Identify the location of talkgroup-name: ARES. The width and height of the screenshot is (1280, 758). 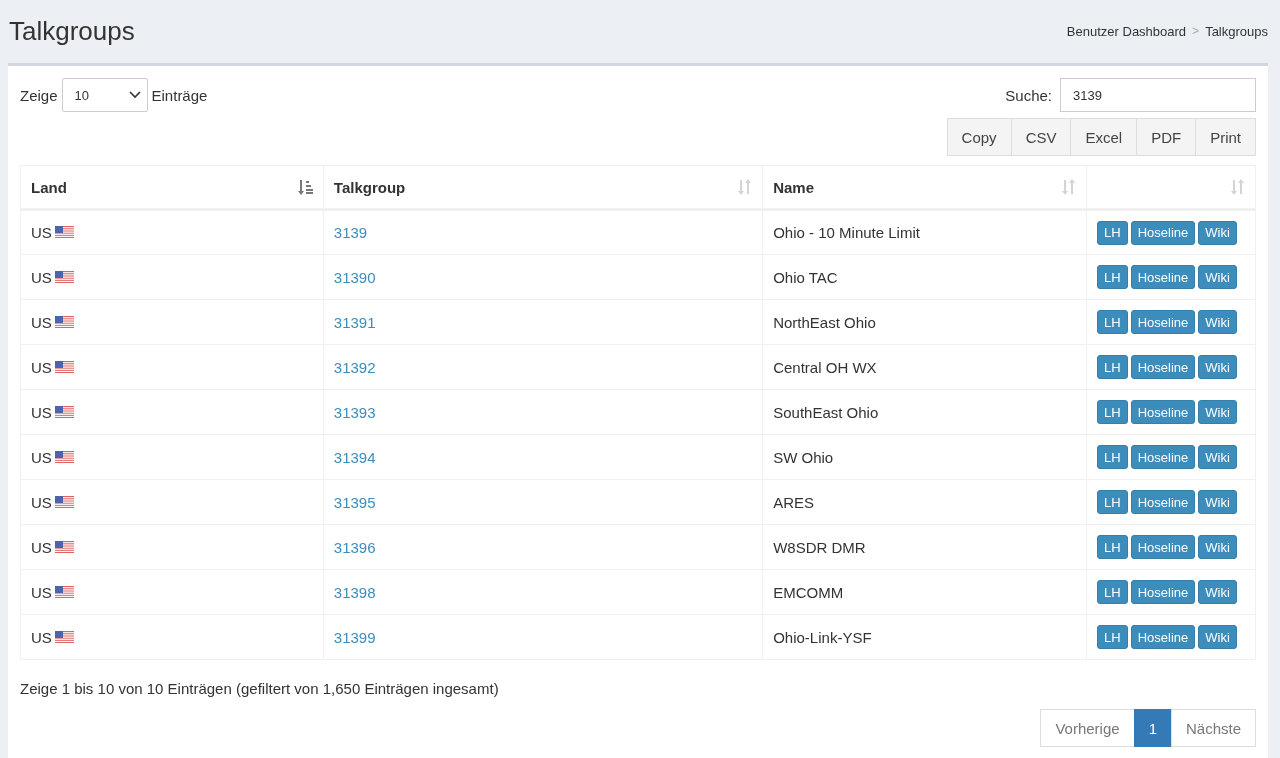
(794, 502).